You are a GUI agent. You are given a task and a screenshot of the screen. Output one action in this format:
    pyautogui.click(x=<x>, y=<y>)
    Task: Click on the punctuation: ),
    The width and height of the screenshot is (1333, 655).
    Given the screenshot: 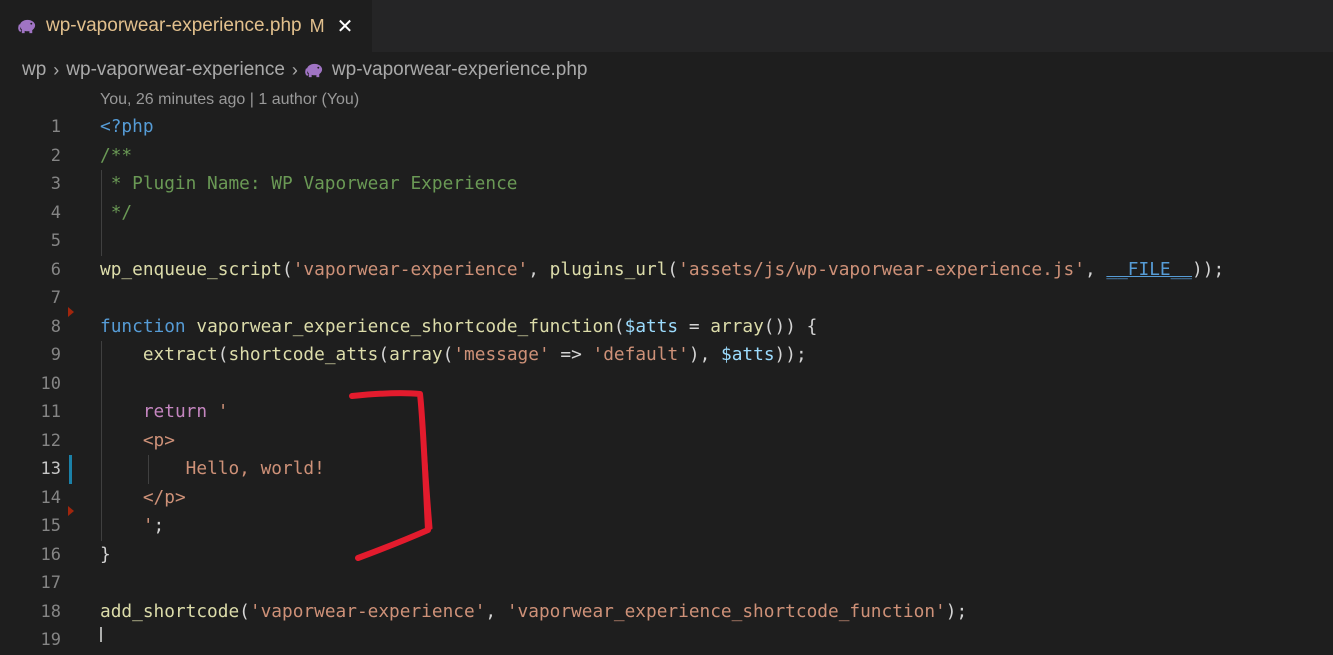 What is the action you would take?
    pyautogui.click(x=704, y=354)
    